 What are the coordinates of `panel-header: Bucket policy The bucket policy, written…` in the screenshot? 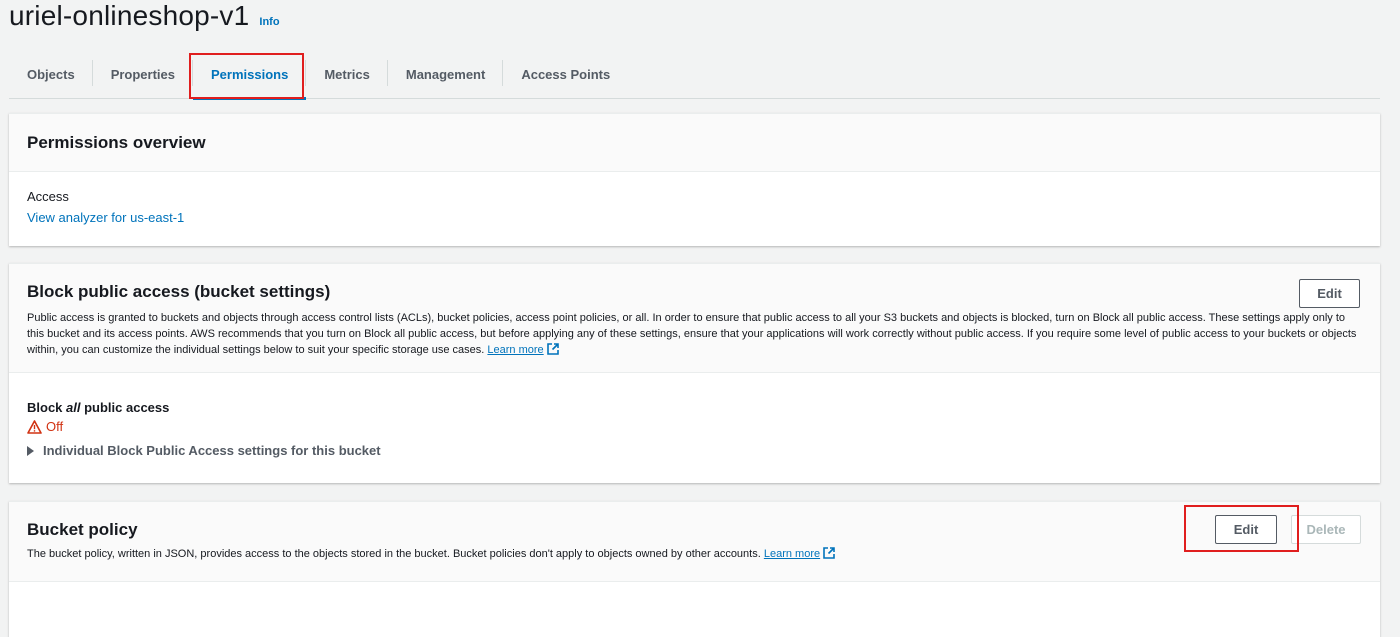 It's located at (694, 542).